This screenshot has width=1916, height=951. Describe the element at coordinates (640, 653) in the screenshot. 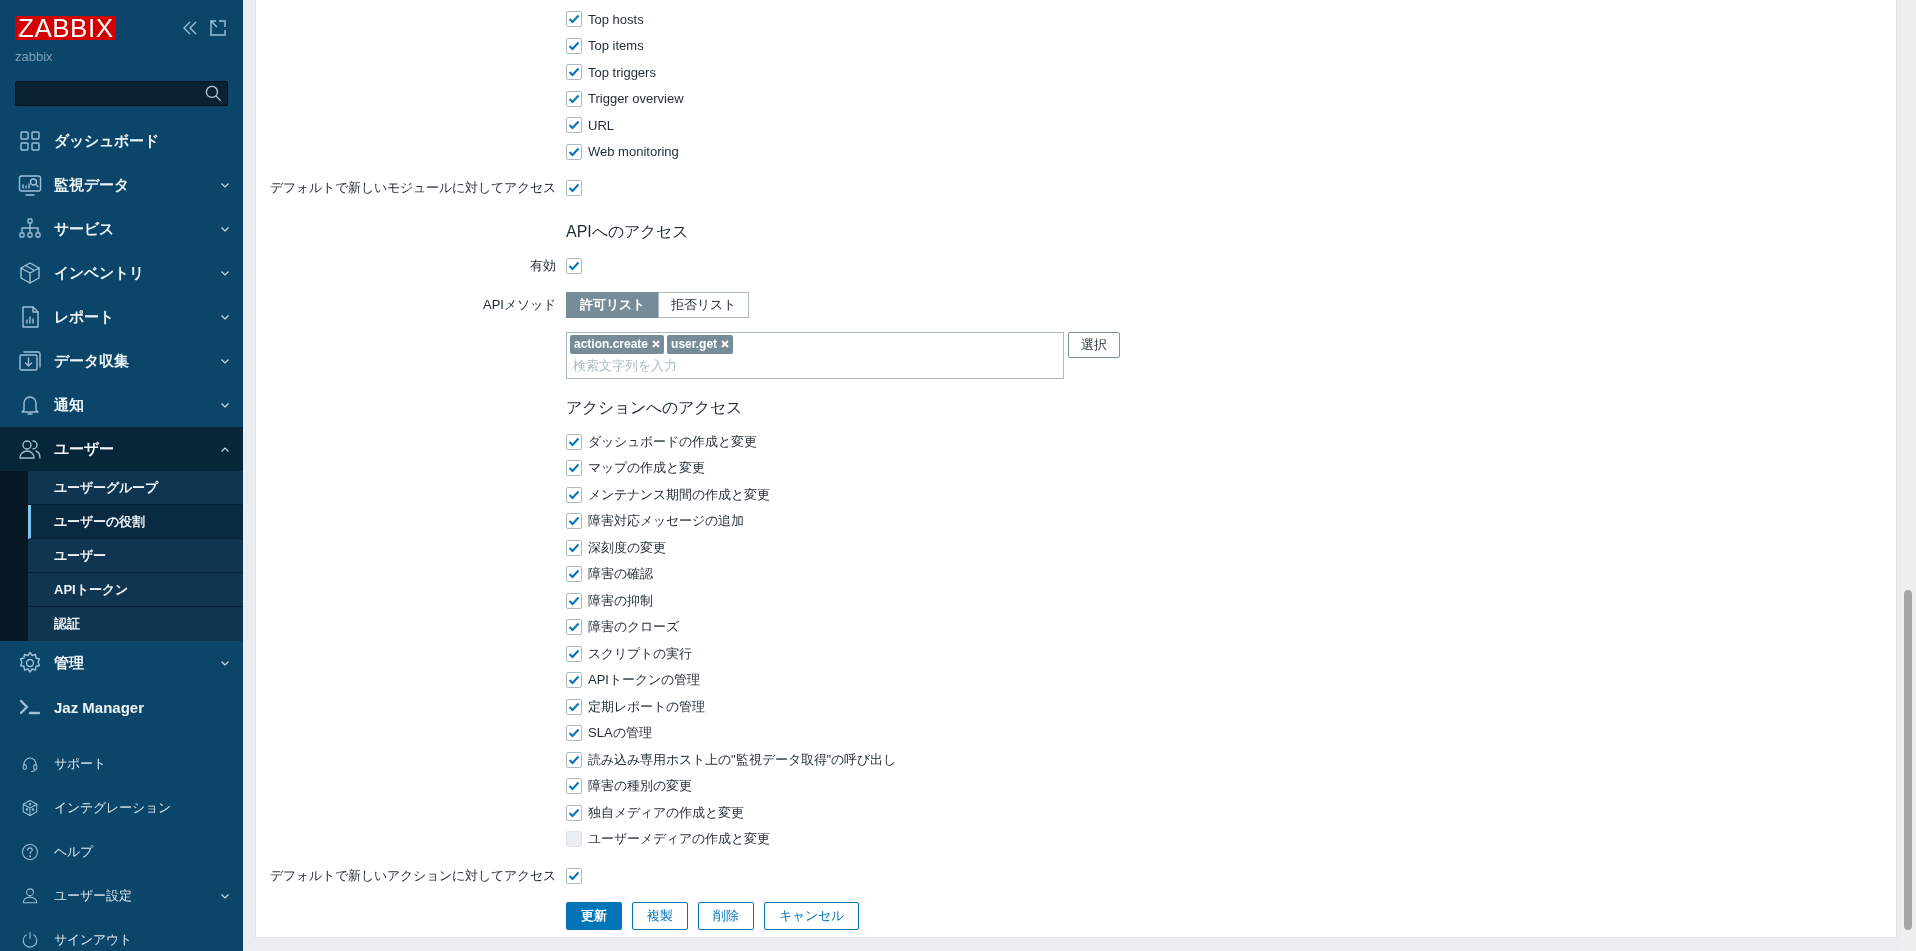

I see `checkbox-label: スクリプトの実行` at that location.